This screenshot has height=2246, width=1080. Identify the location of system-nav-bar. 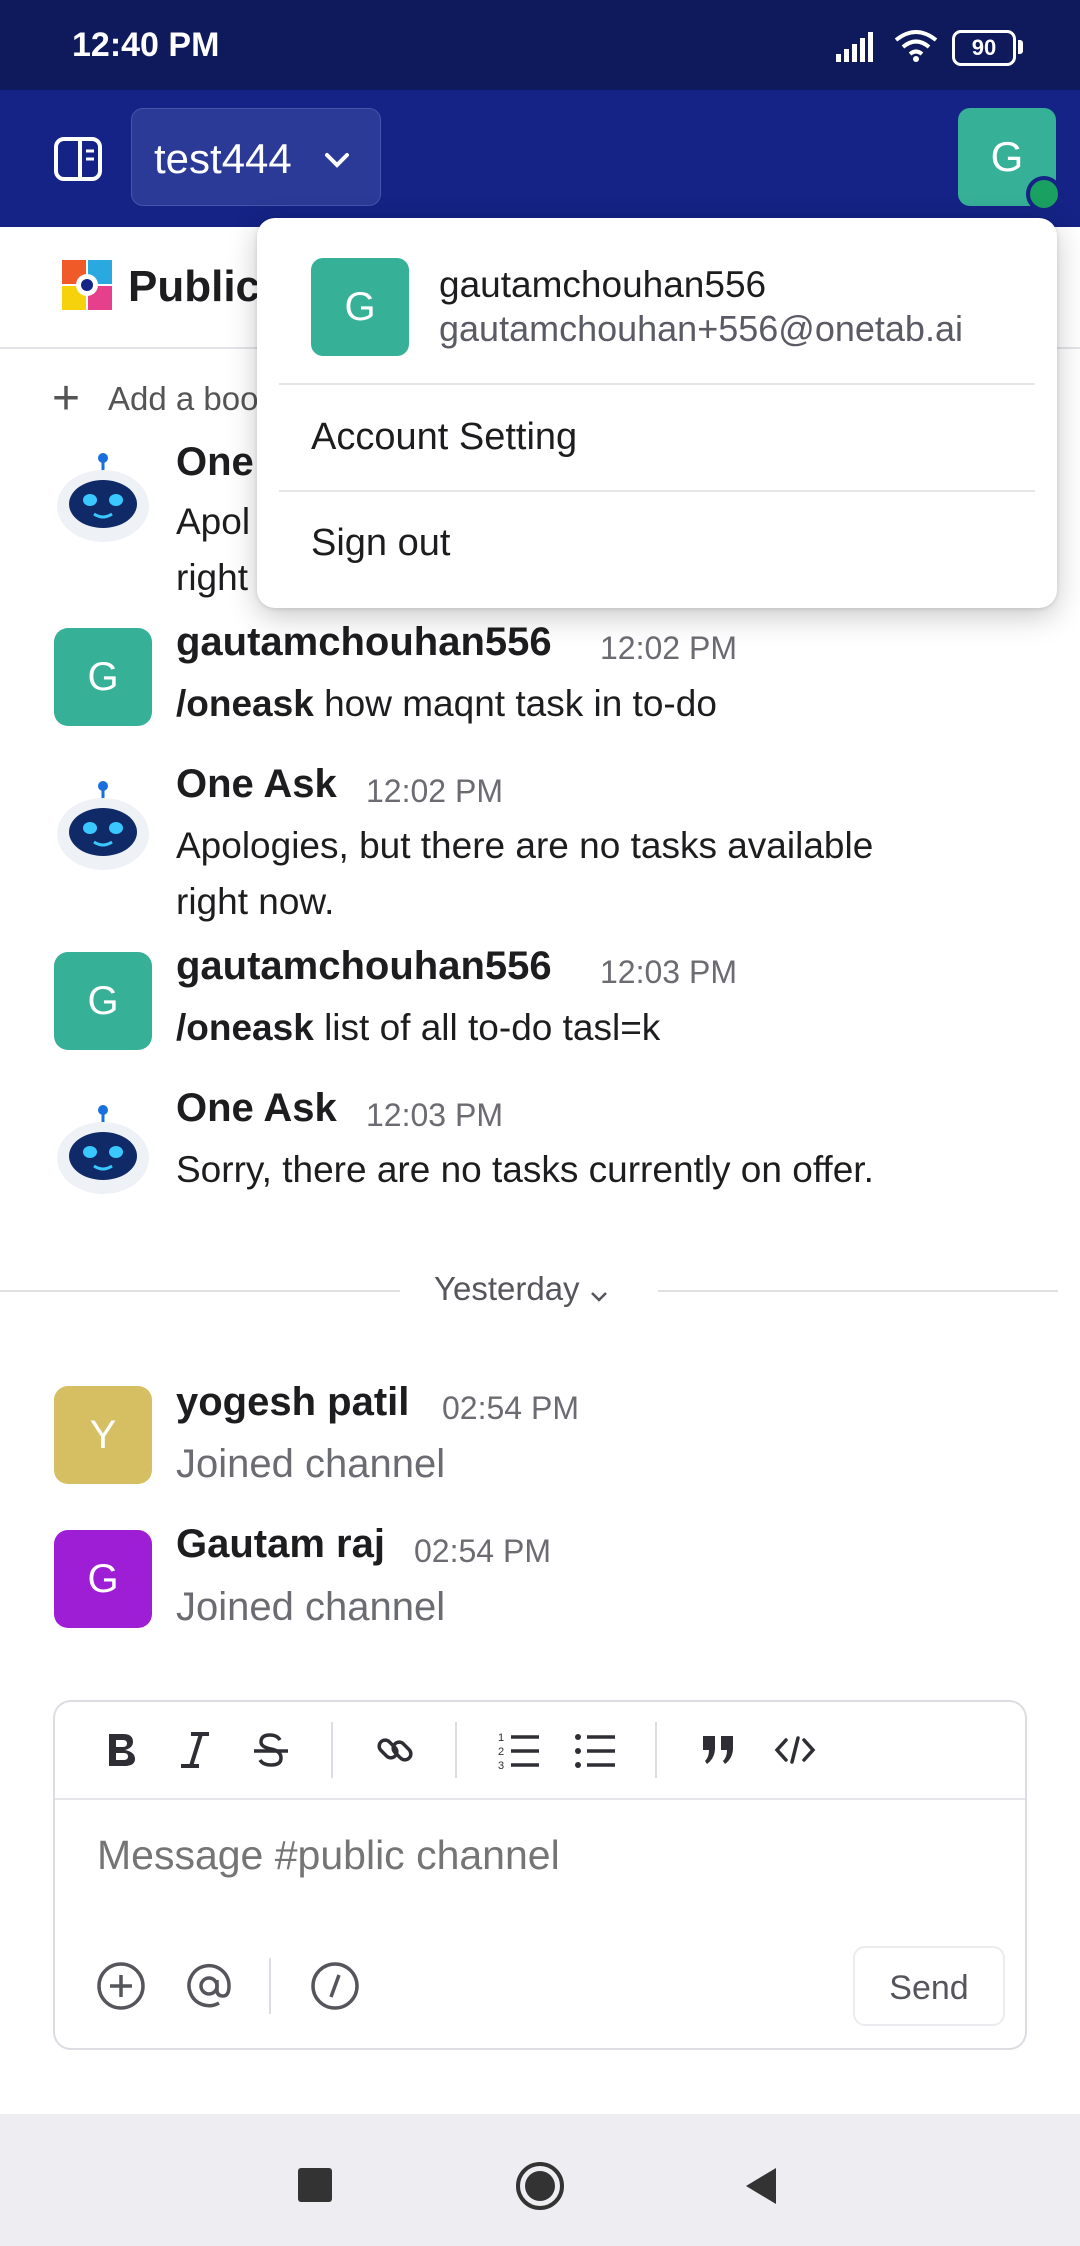
(540, 2180).